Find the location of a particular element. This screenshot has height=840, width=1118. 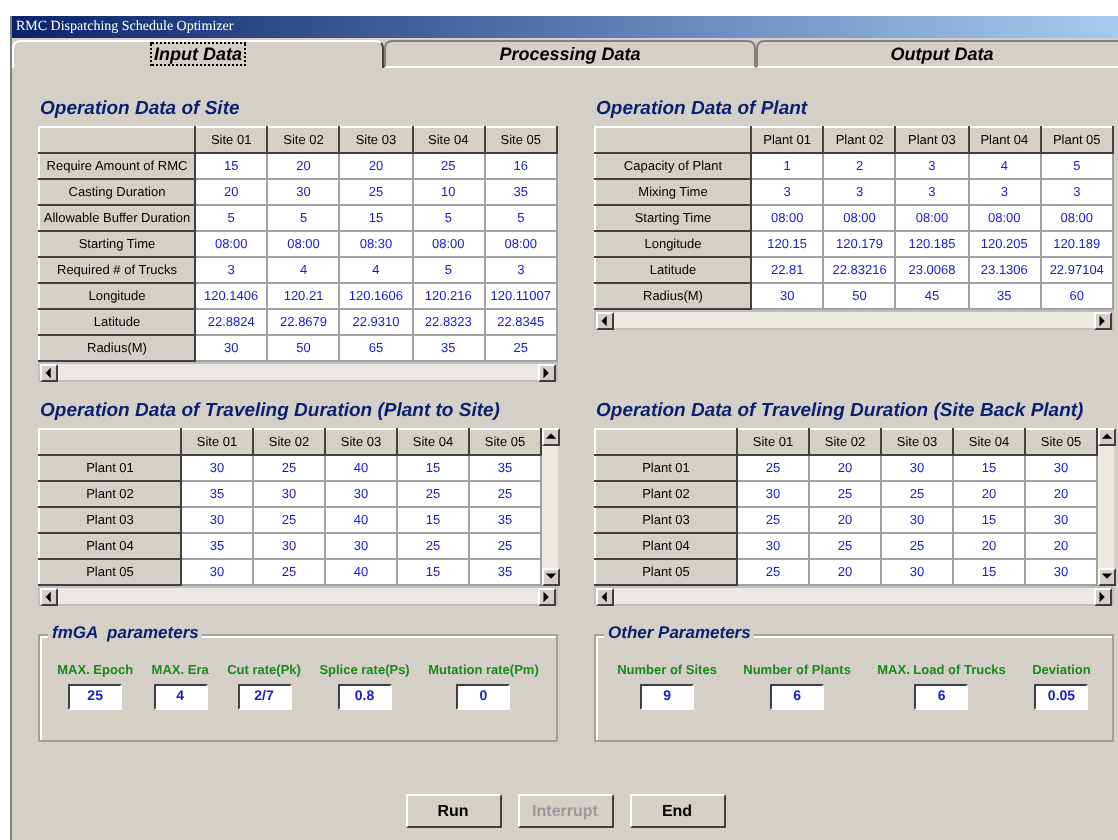

tab: Output Data is located at coordinates (937, 54).